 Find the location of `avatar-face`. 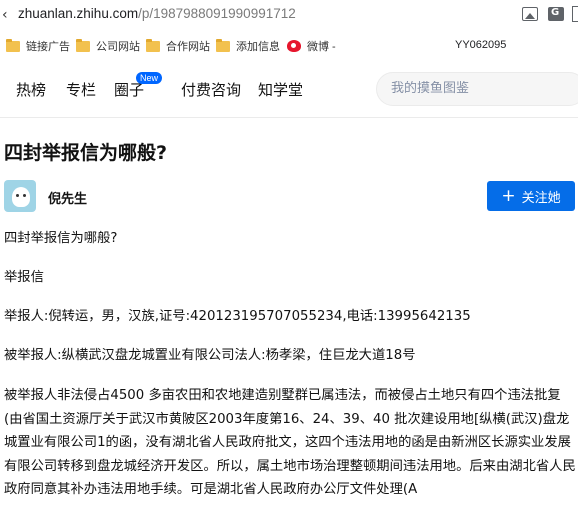

avatar-face is located at coordinates (21, 197).